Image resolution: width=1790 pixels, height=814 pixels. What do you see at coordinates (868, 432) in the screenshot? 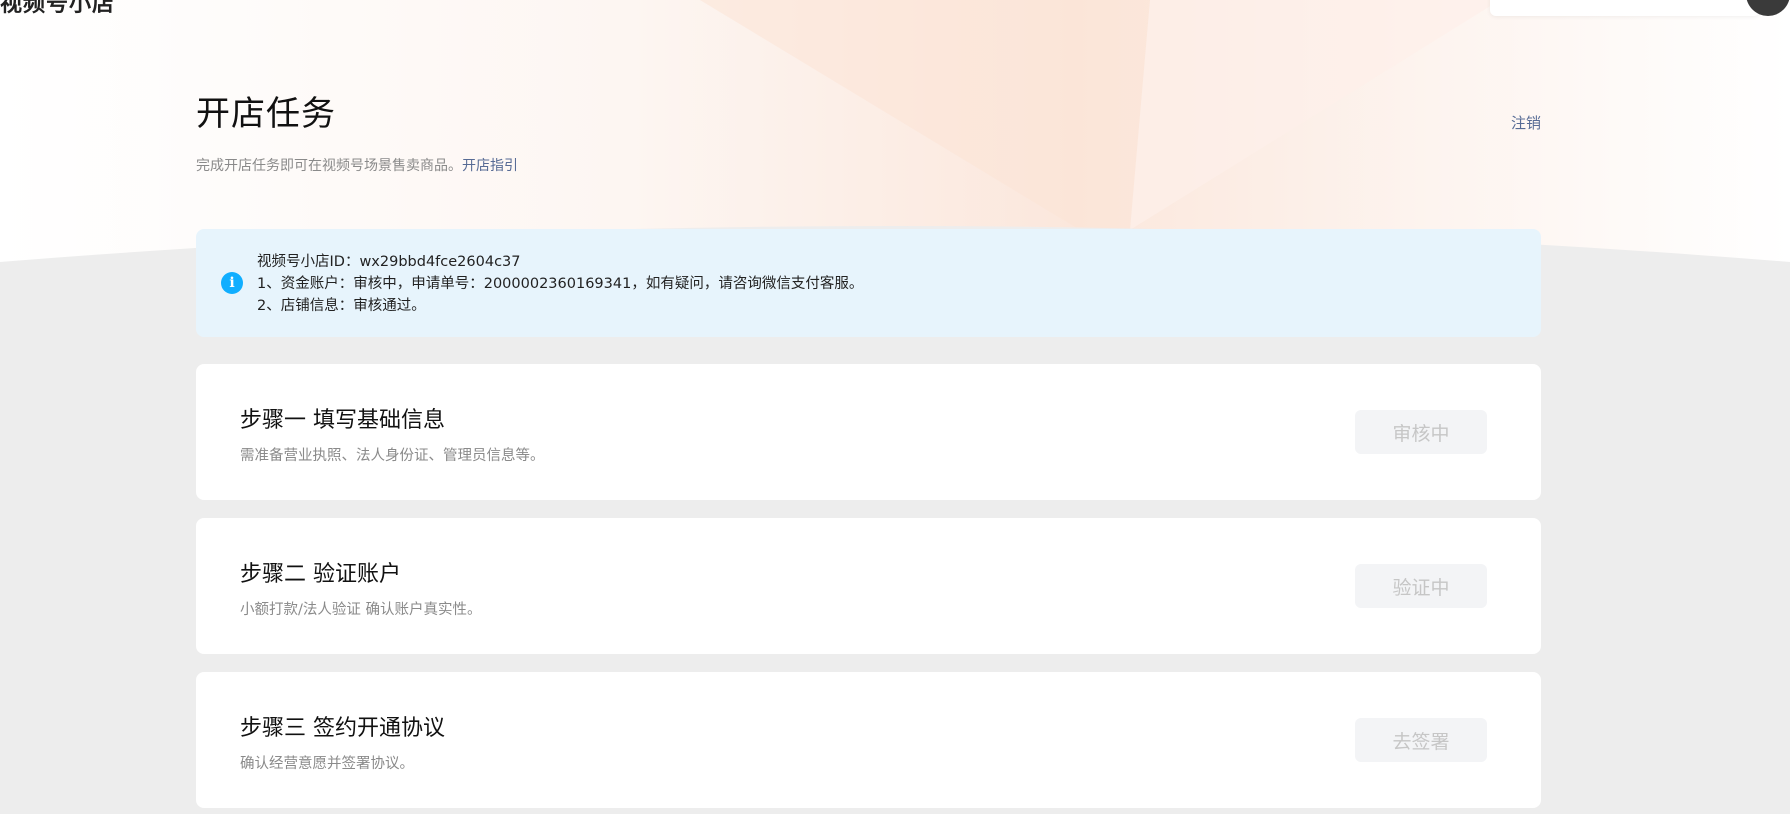
I see `step-card-basic-info: 步骤一 填写基础信息 需准备营业执照、法人身份证、管理员信息等。 审核中` at bounding box center [868, 432].